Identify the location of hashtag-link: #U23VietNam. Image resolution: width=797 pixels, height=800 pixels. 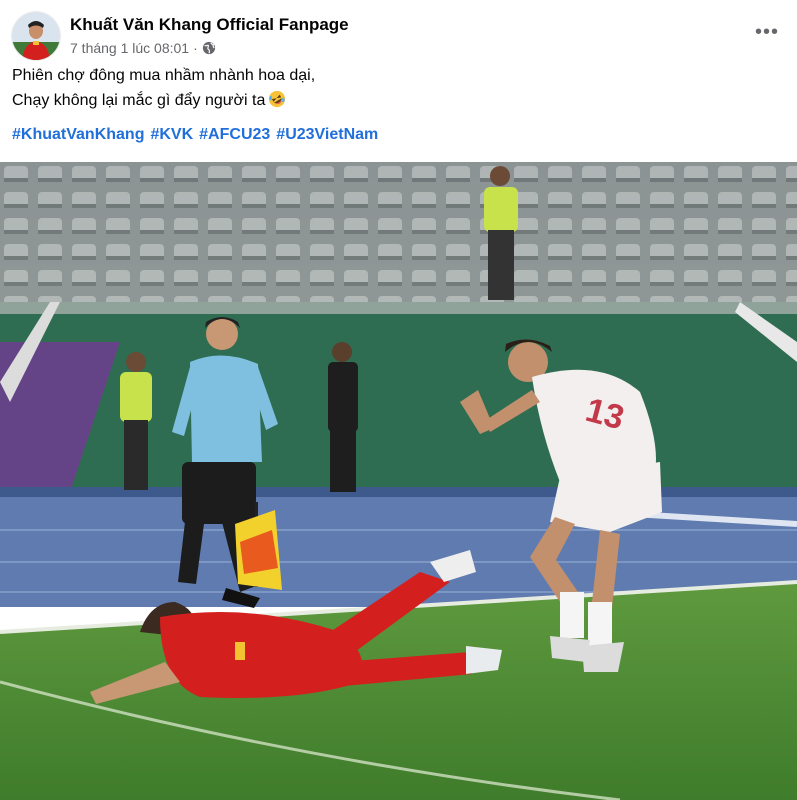
(327, 134).